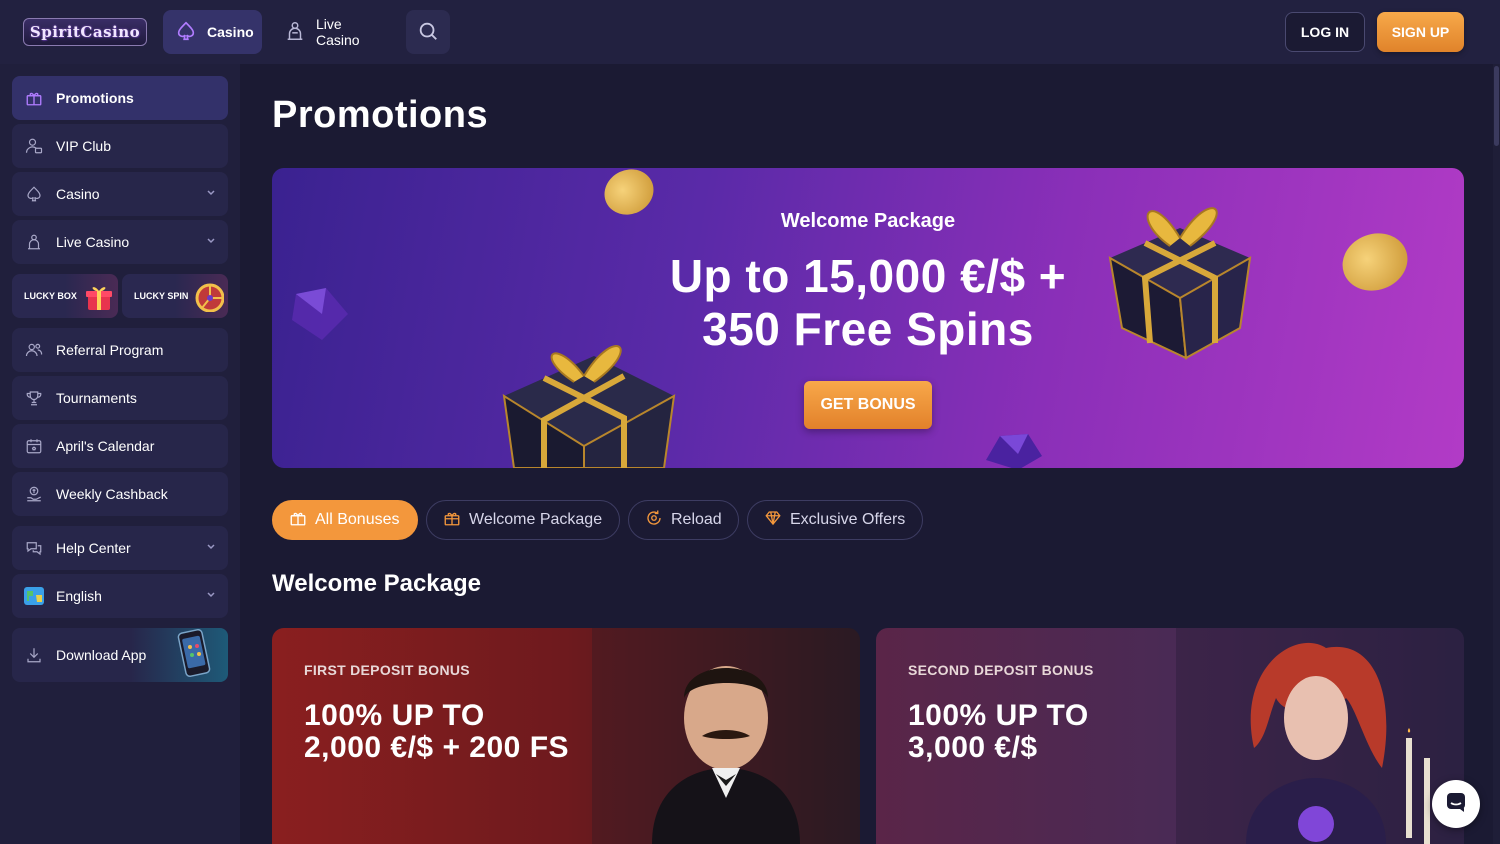  Describe the element at coordinates (380, 115) in the screenshot. I see `page-title: Promotions` at that location.